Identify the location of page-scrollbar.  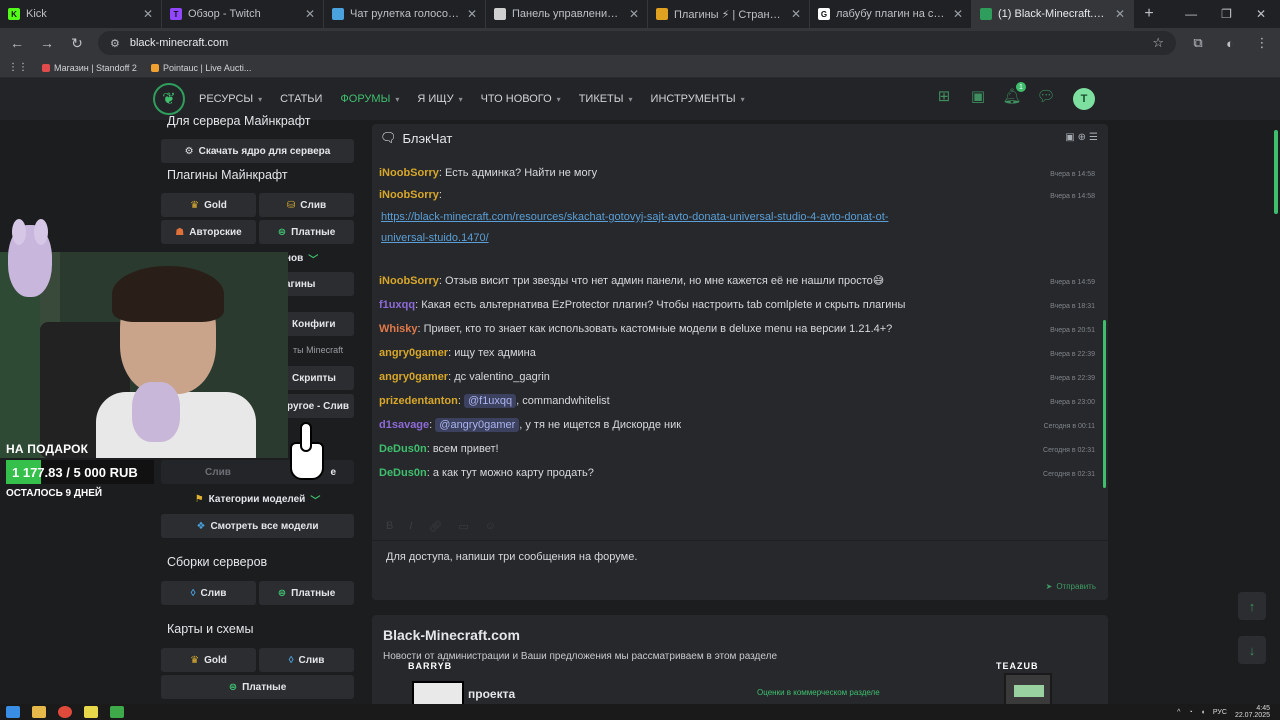
(1276, 172).